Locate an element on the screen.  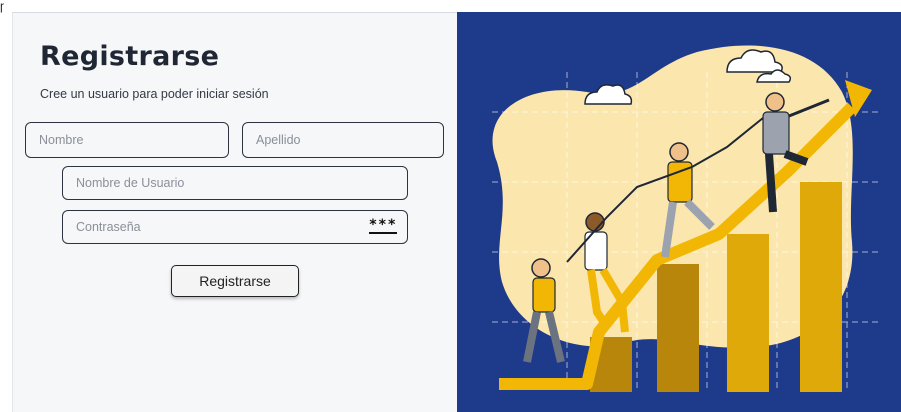
password-input is located at coordinates (235, 227).